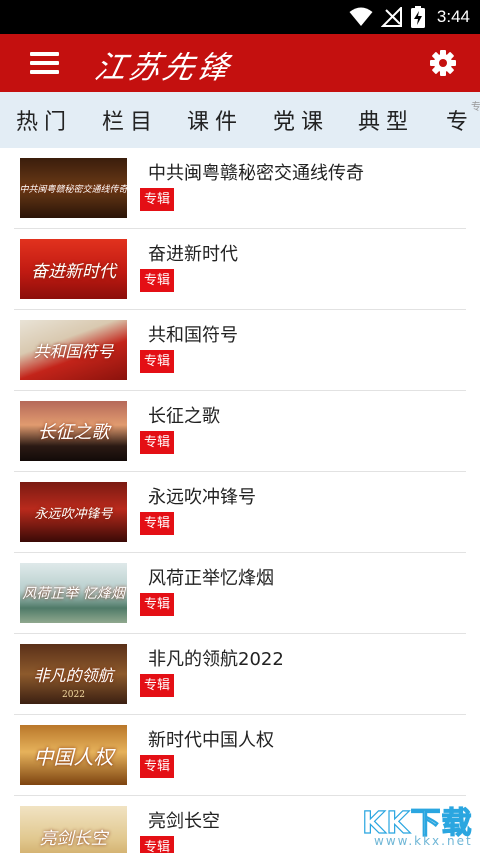 This screenshot has width=480, height=853. Describe the element at coordinates (386, 120) in the screenshot. I see `tab-role-models: 典型` at that location.